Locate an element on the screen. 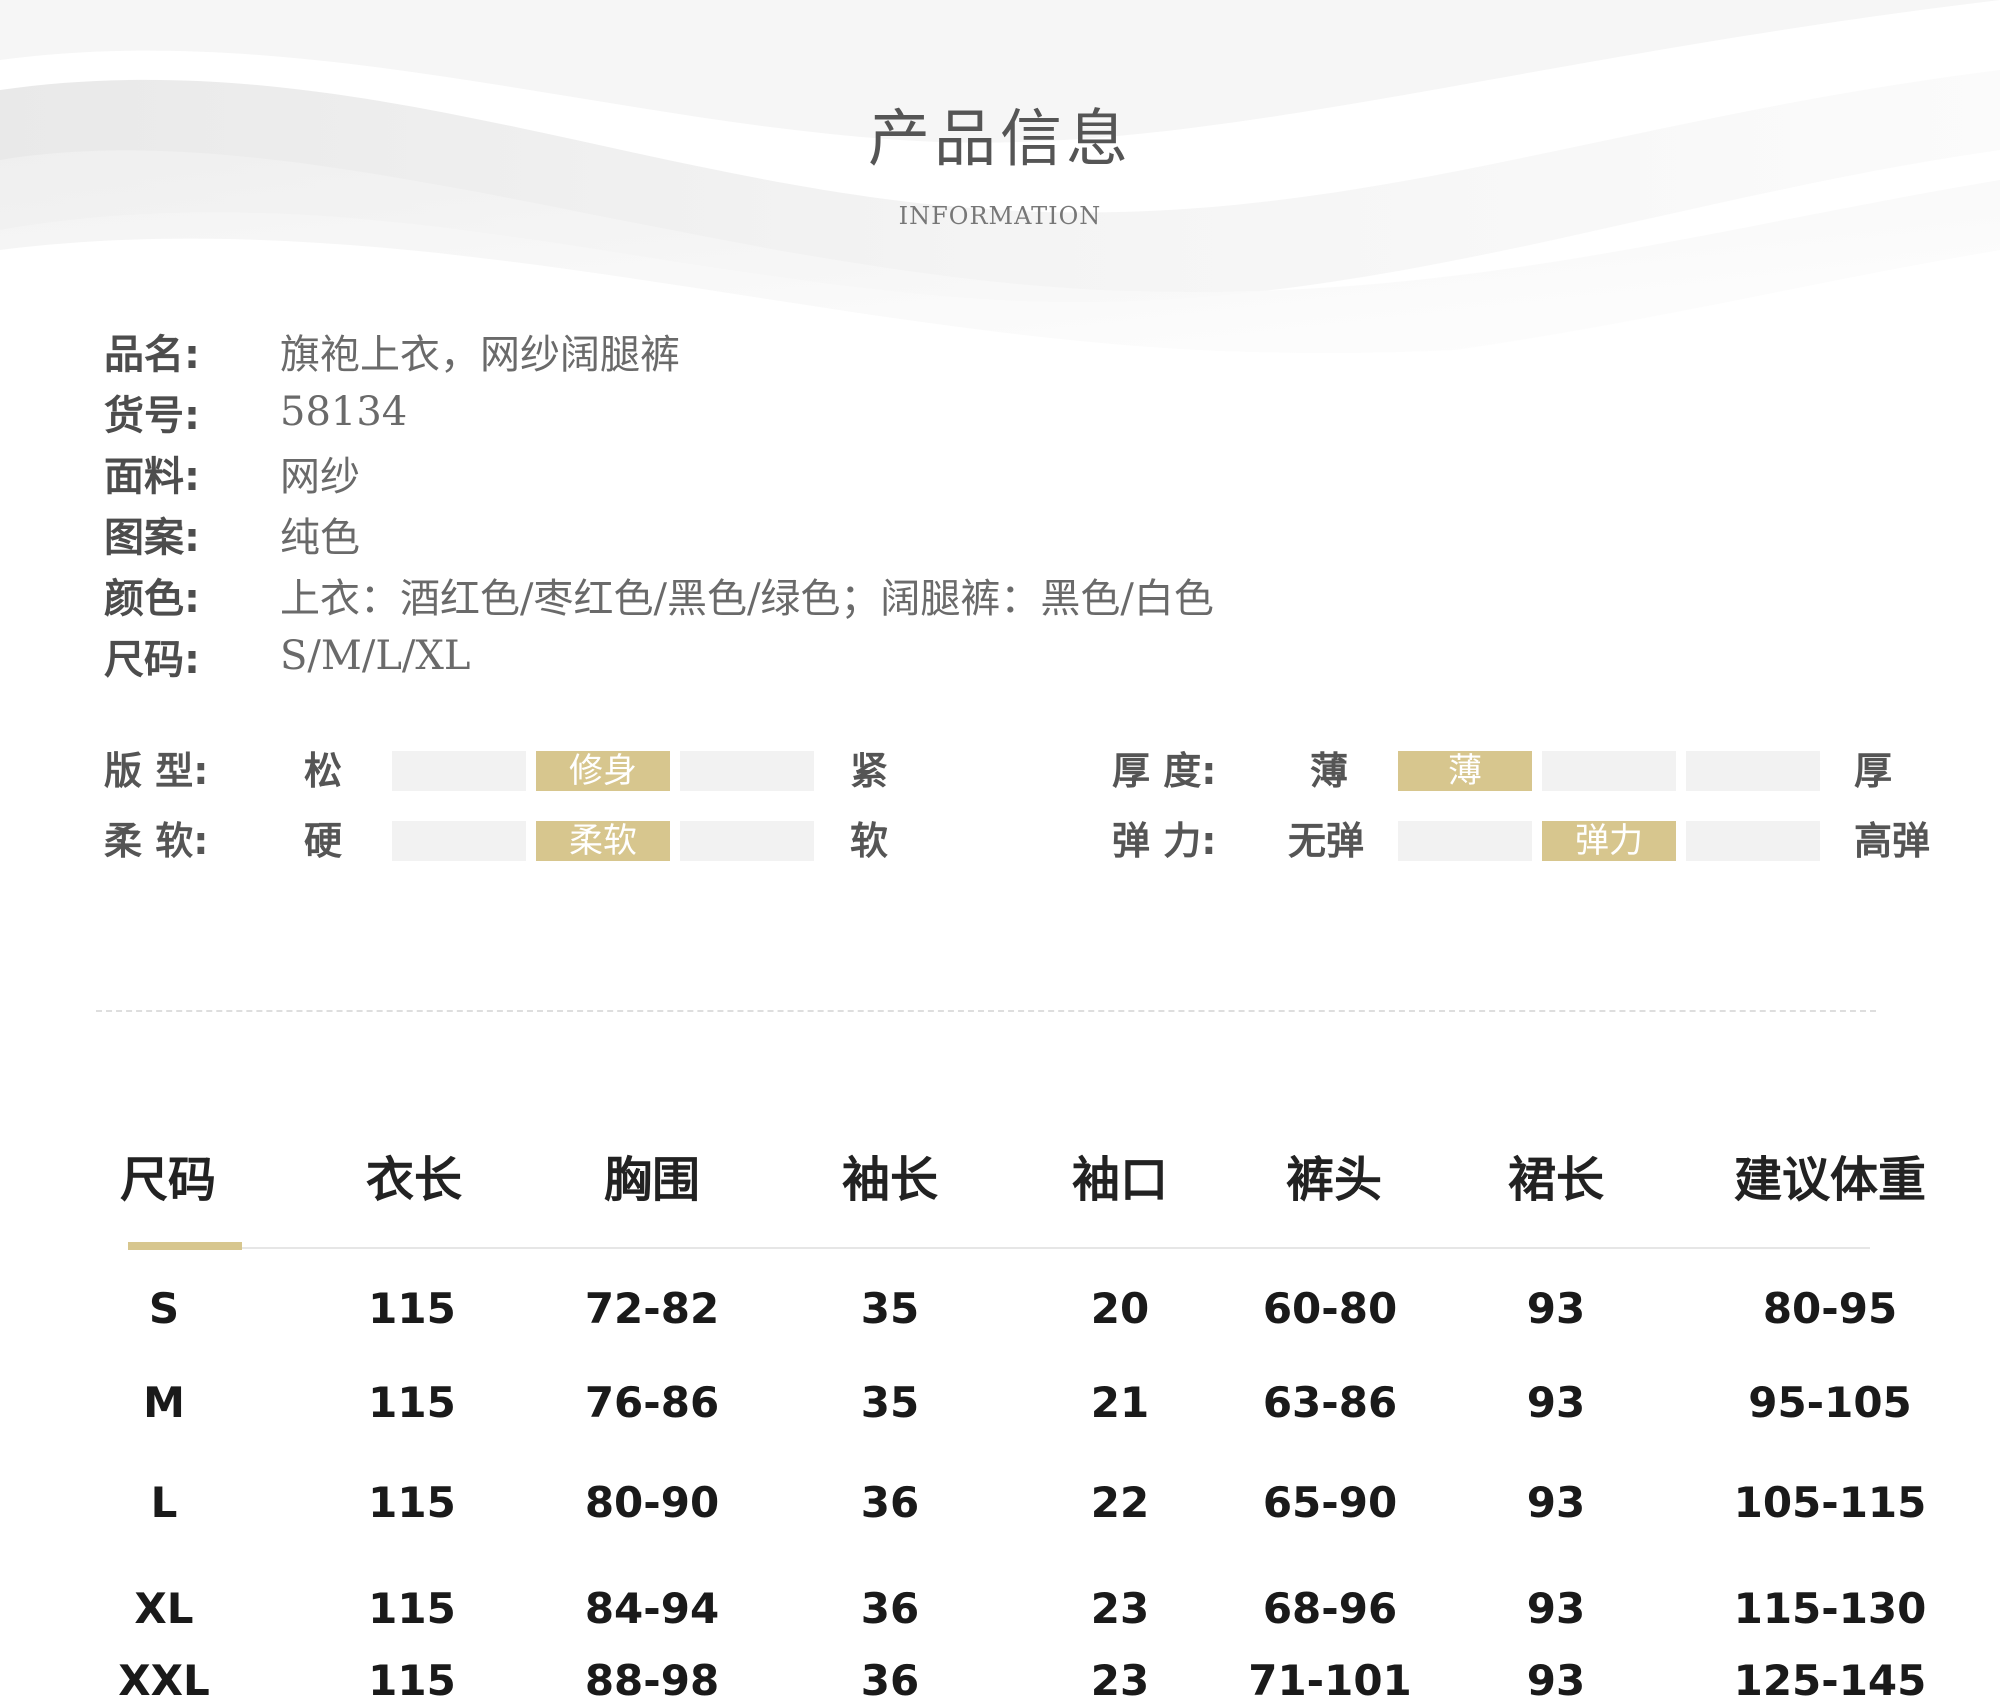  table-cell: 71-101 is located at coordinates (1330, 1677).